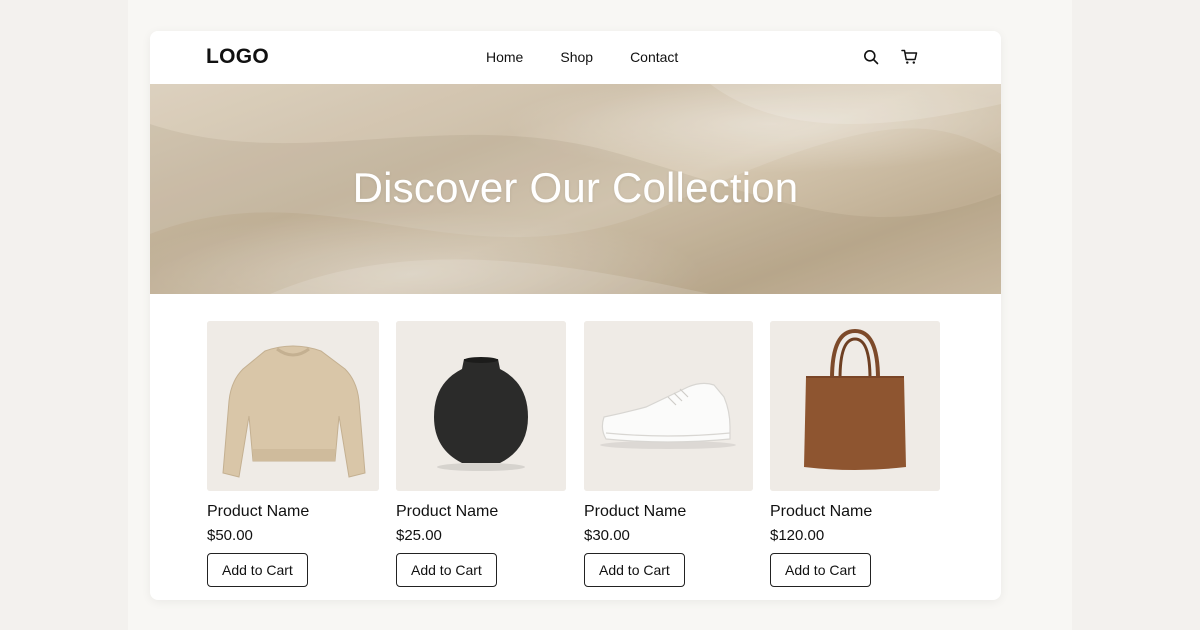 This screenshot has height=630, width=1200. What do you see at coordinates (230, 535) in the screenshot?
I see `product-price: $50.00` at bounding box center [230, 535].